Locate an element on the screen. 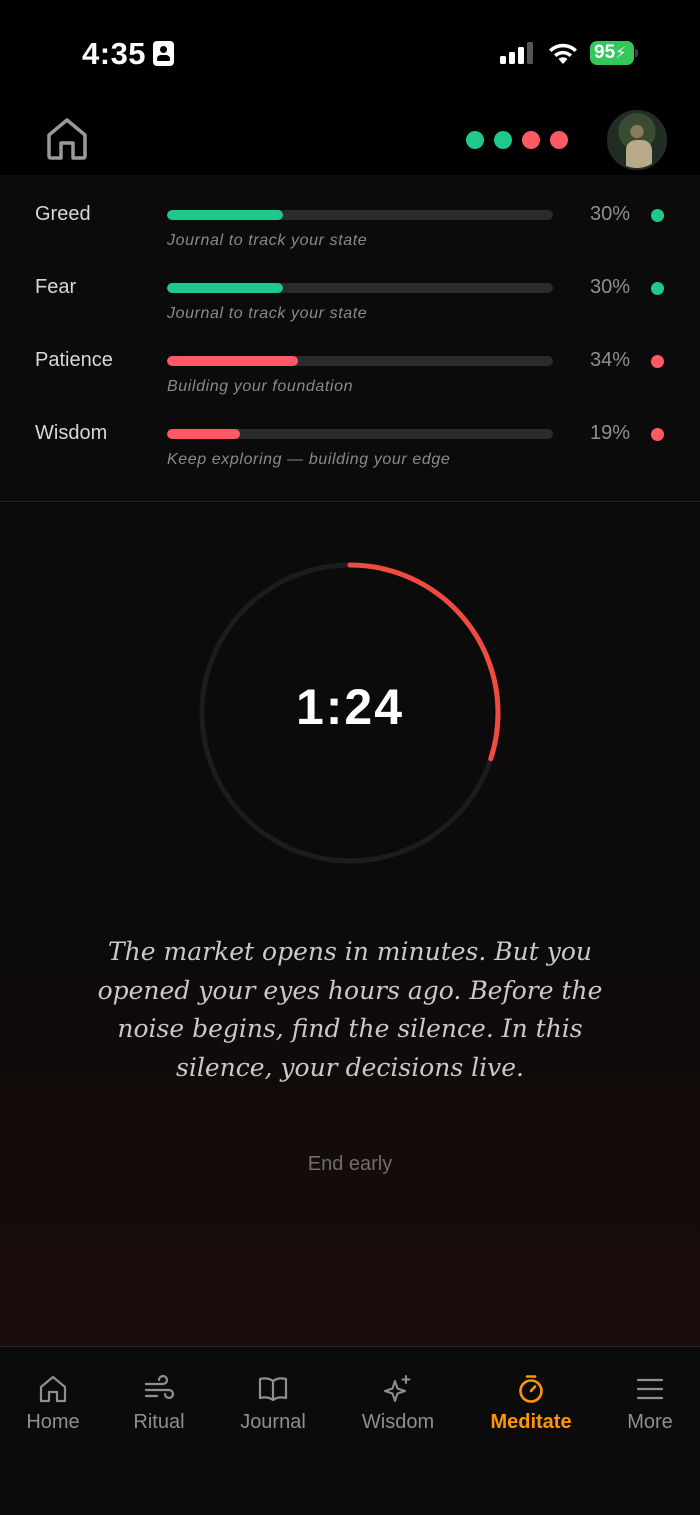  state-indicator-dots is located at coordinates (517, 140).